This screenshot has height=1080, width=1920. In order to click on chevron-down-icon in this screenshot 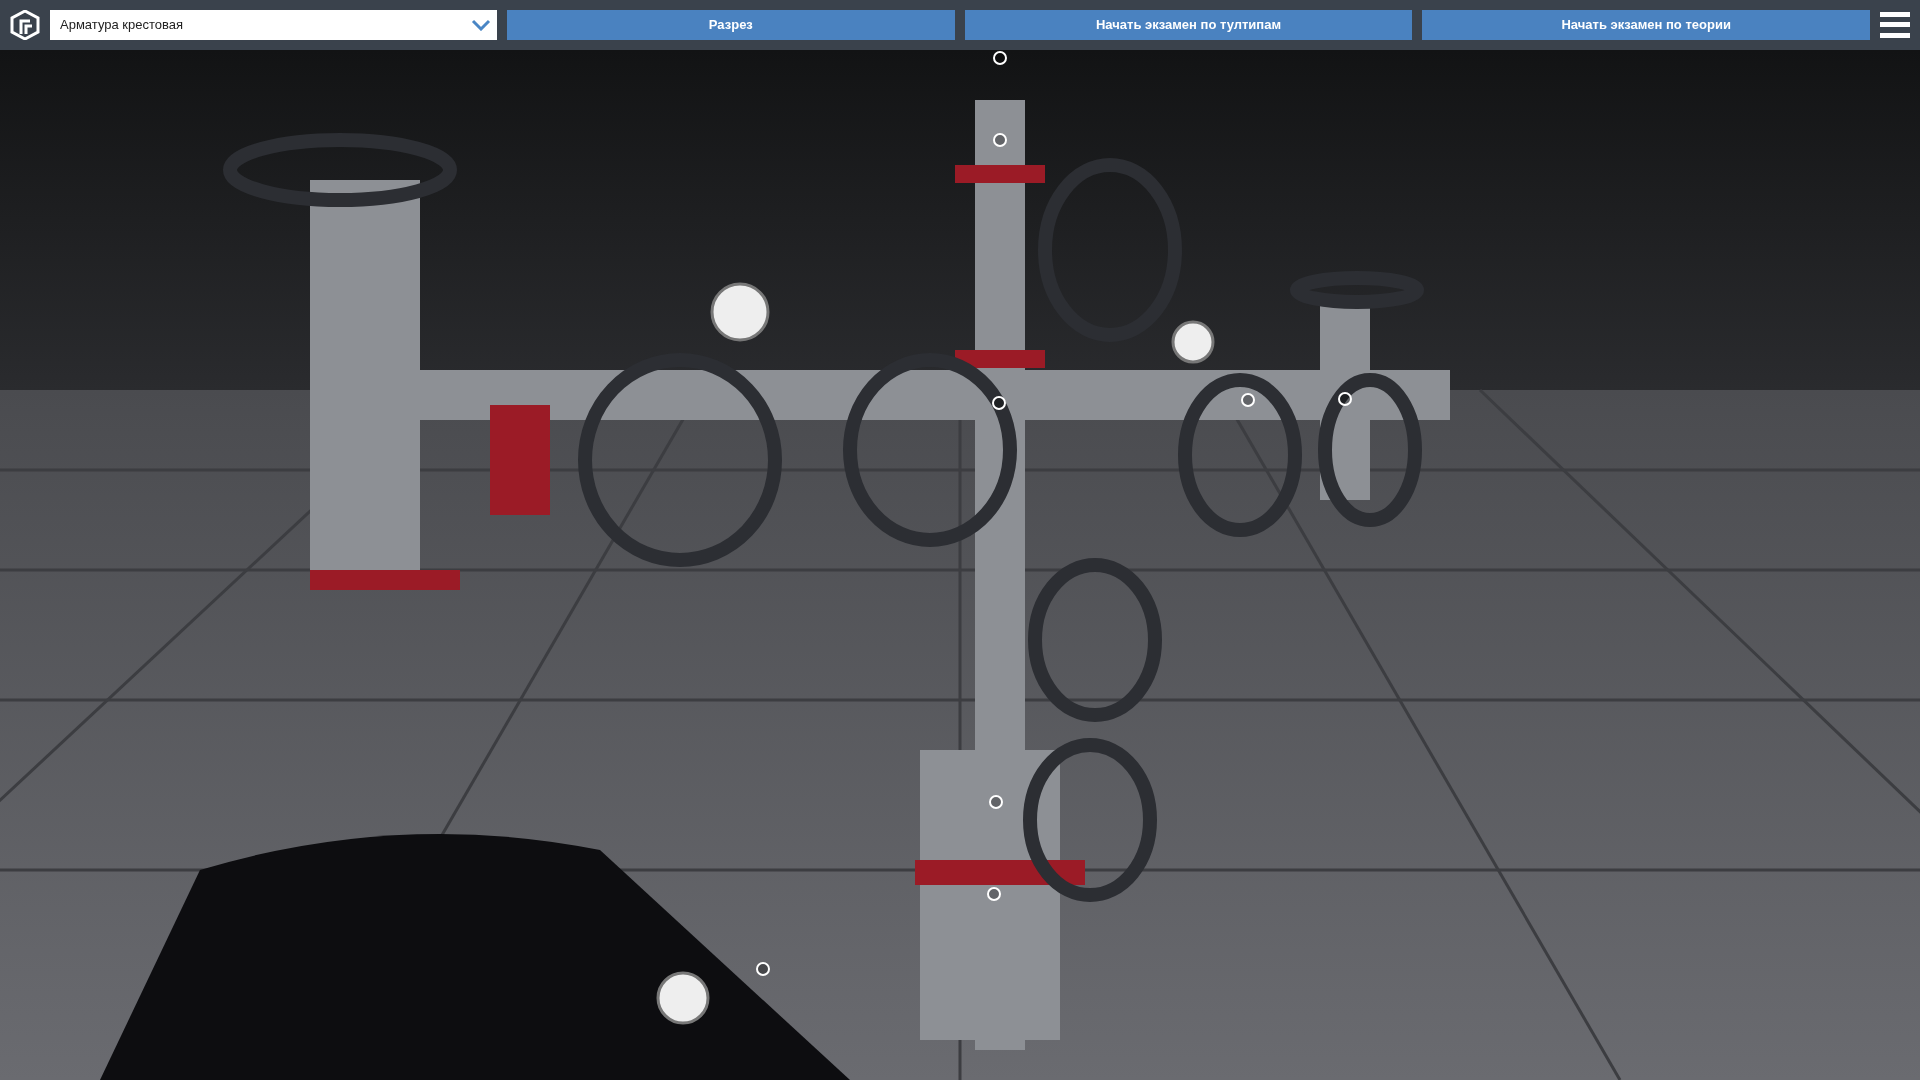, I will do `click(481, 25)`.